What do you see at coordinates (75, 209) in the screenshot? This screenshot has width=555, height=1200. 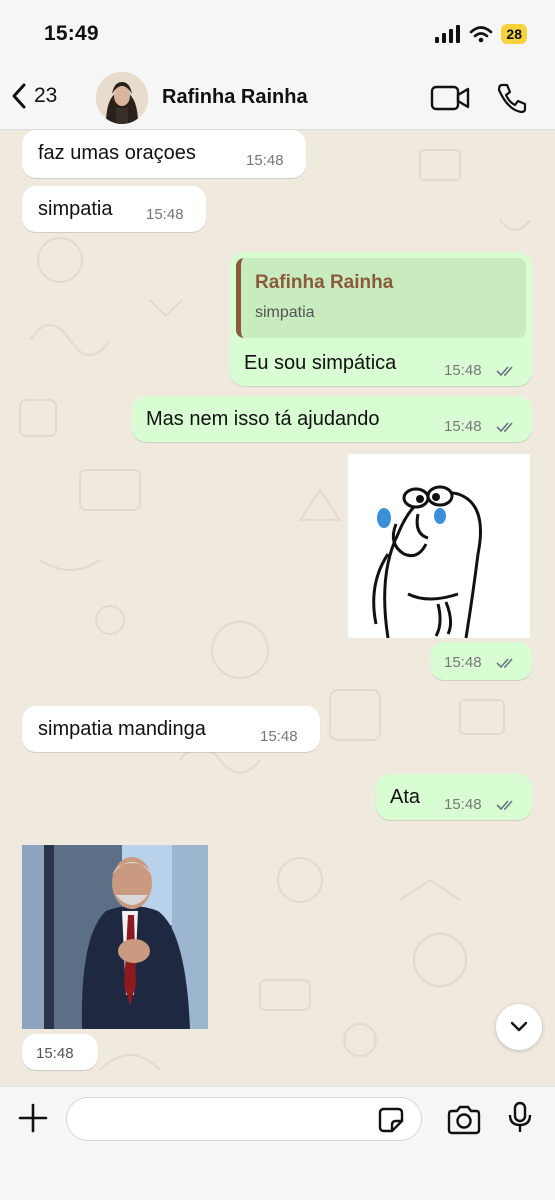 I see `message-text: simpatia` at bounding box center [75, 209].